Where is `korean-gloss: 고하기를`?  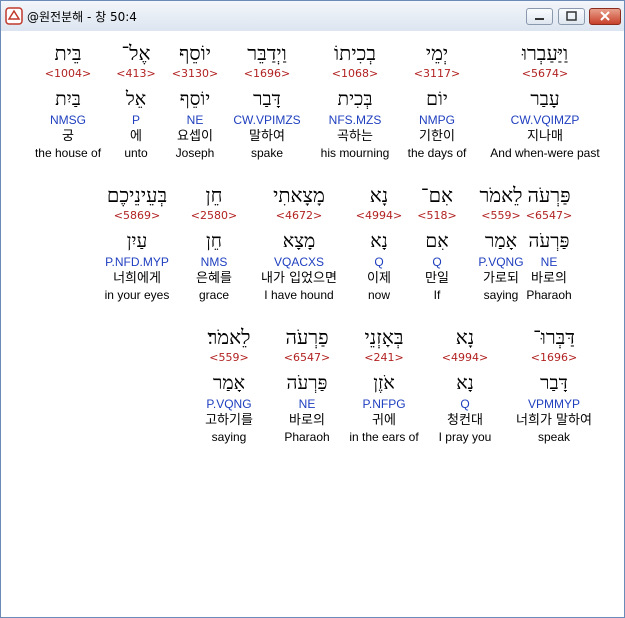 korean-gloss: 고하기를 is located at coordinates (229, 420).